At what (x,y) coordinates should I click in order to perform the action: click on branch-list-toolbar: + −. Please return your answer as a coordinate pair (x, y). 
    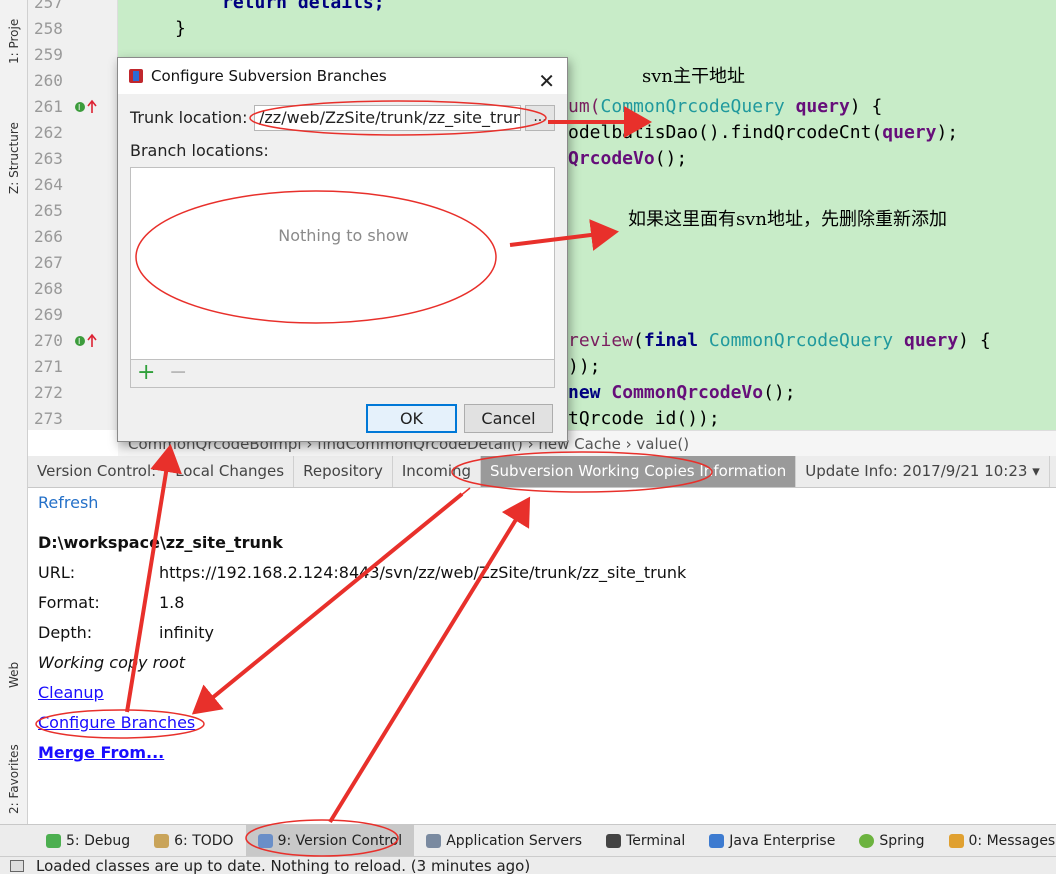
    Looking at the image, I should click on (342, 374).